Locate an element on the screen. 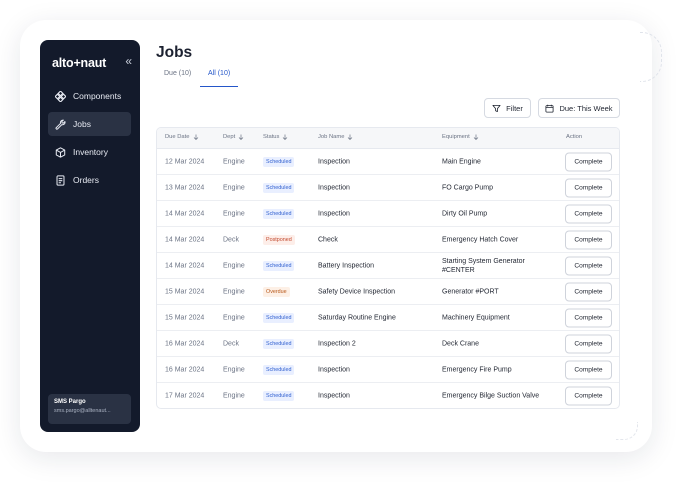  sidebar-item-jobs: Jobs is located at coordinates (89, 124).